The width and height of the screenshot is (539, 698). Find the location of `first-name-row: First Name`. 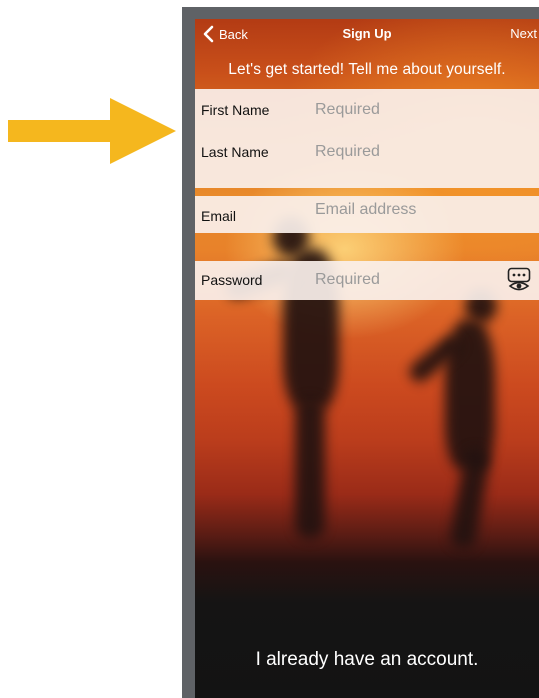

first-name-row: First Name is located at coordinates (367, 110).